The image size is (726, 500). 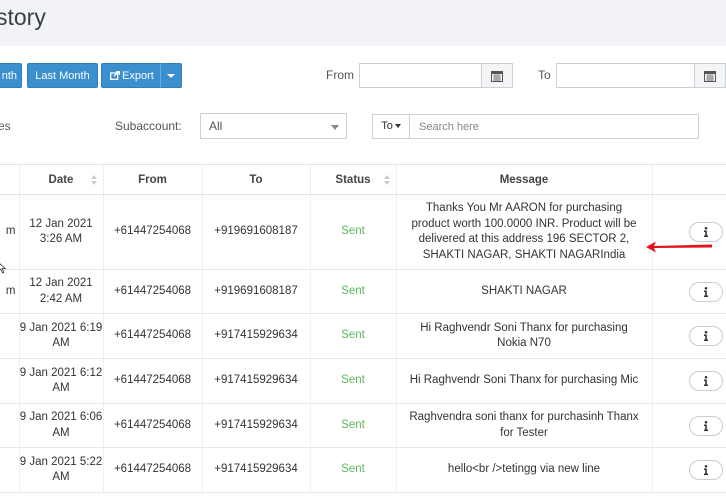 What do you see at coordinates (61, 291) in the screenshot?
I see `row-date: 12 Jan 2021 2:42 AM` at bounding box center [61, 291].